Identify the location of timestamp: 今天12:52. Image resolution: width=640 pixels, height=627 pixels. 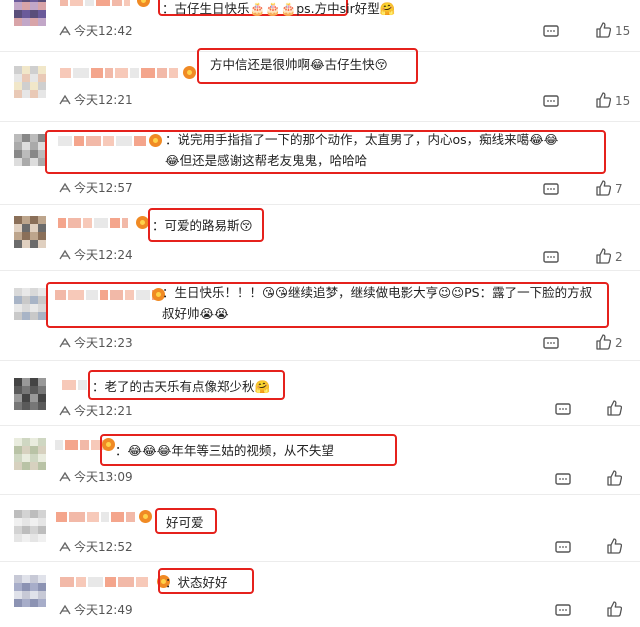
(95, 546).